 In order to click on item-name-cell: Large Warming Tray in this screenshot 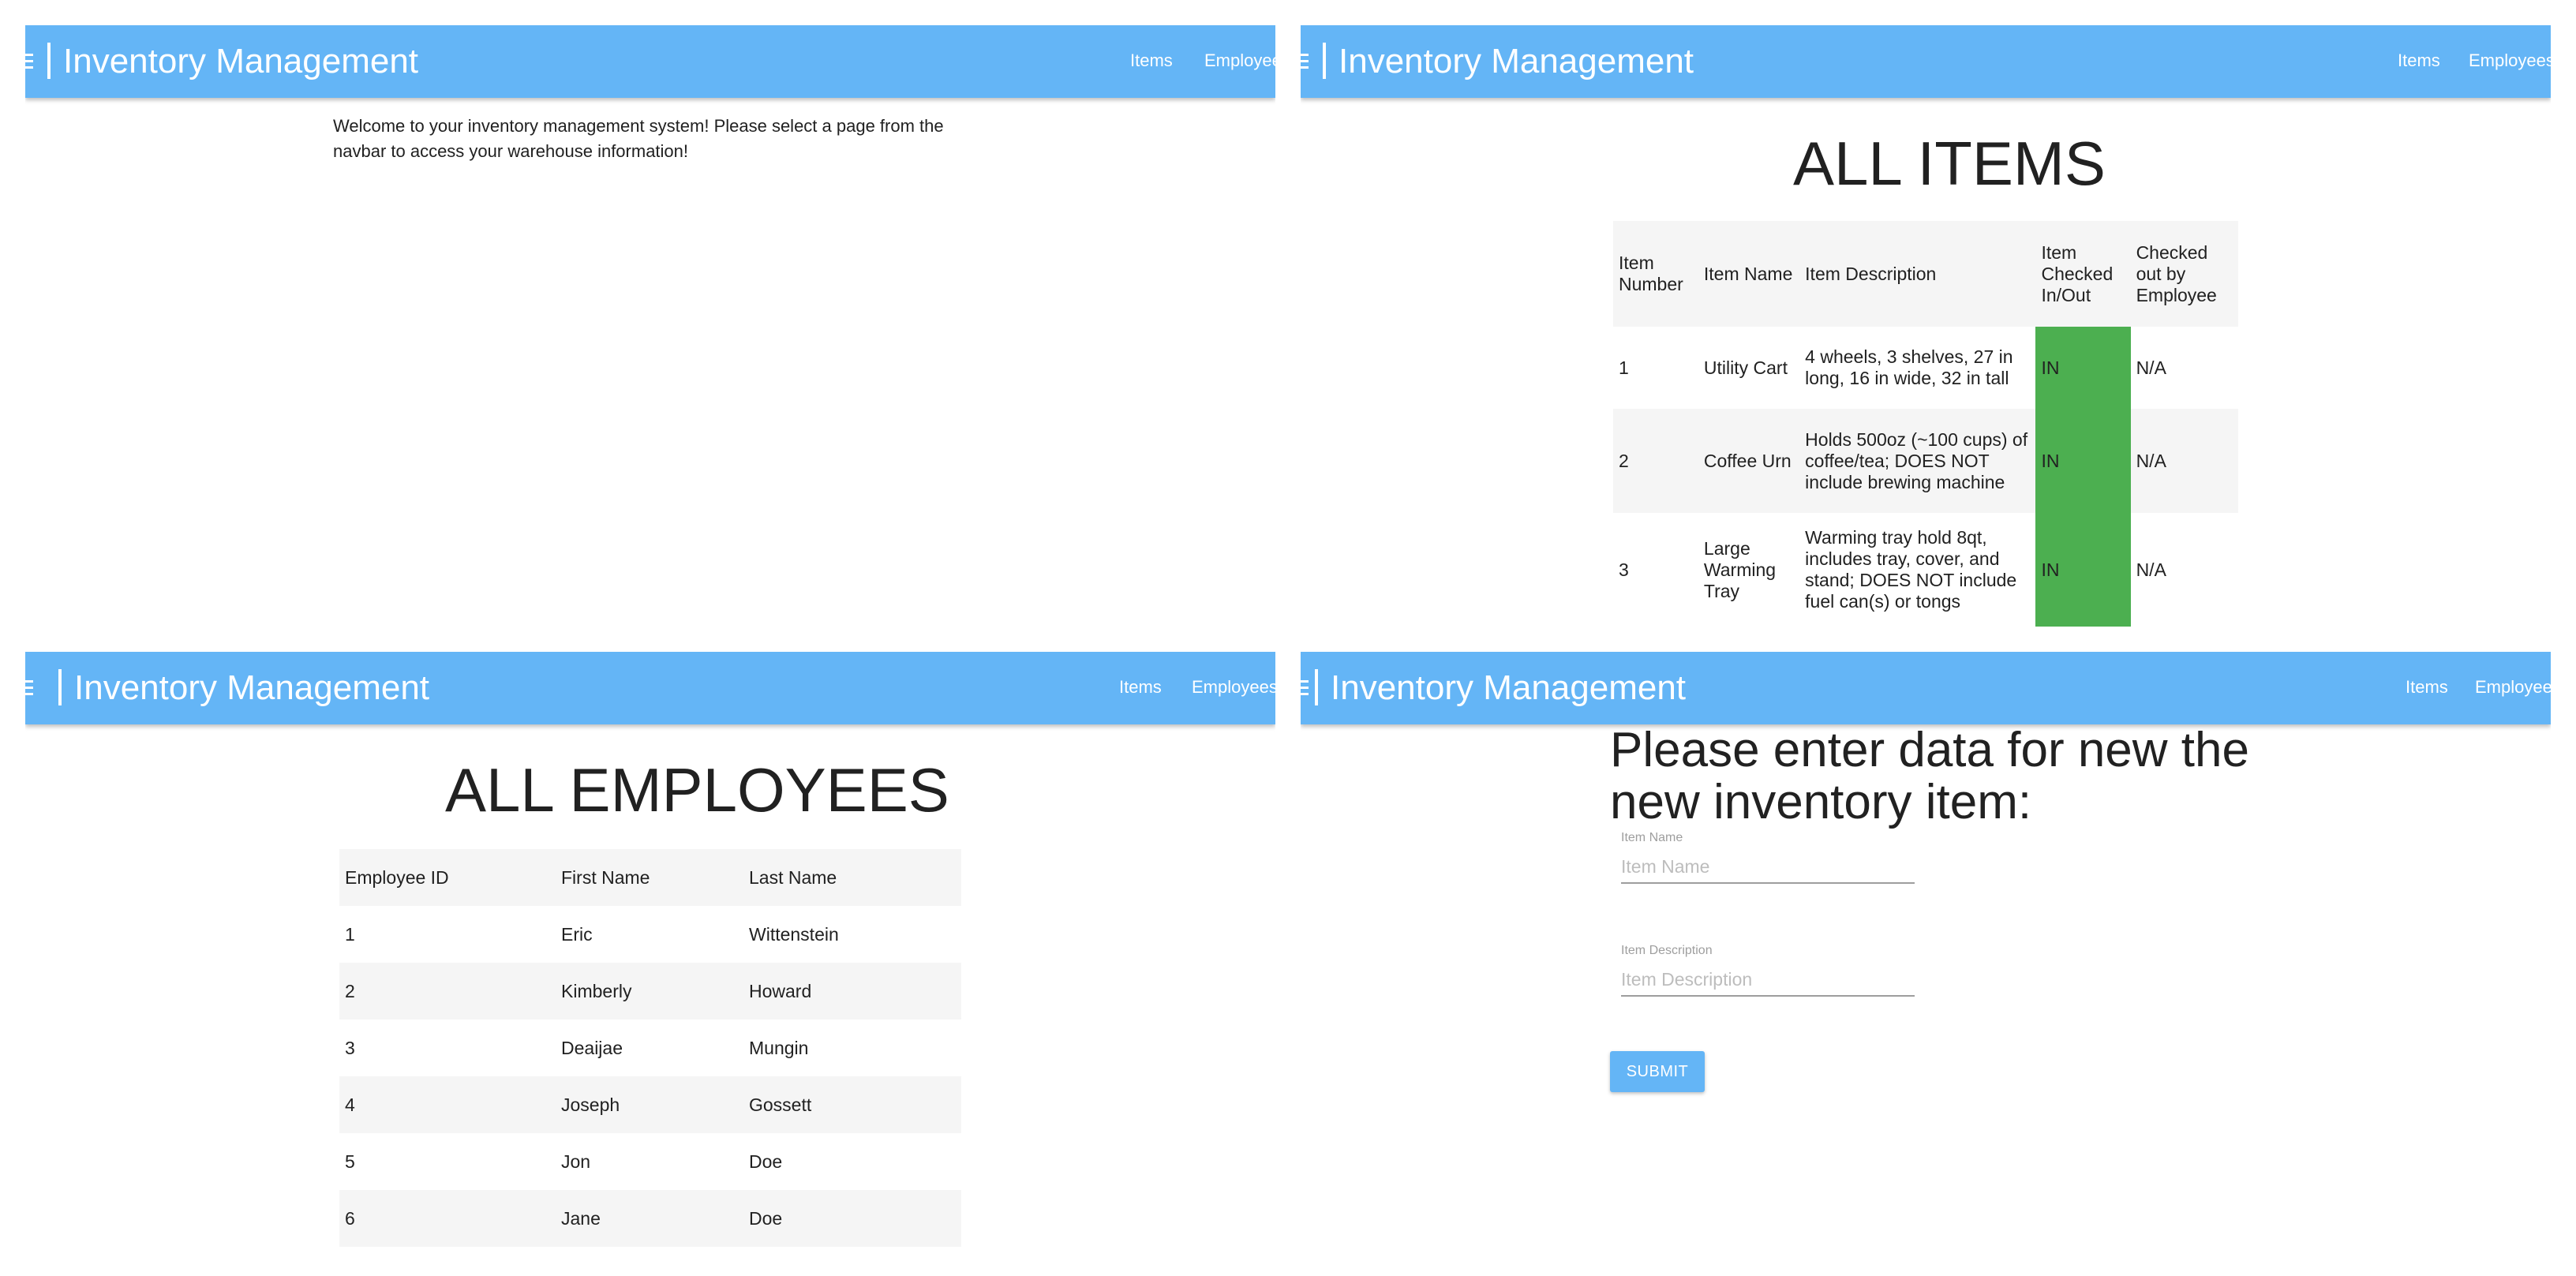, I will do `click(1740, 569)`.